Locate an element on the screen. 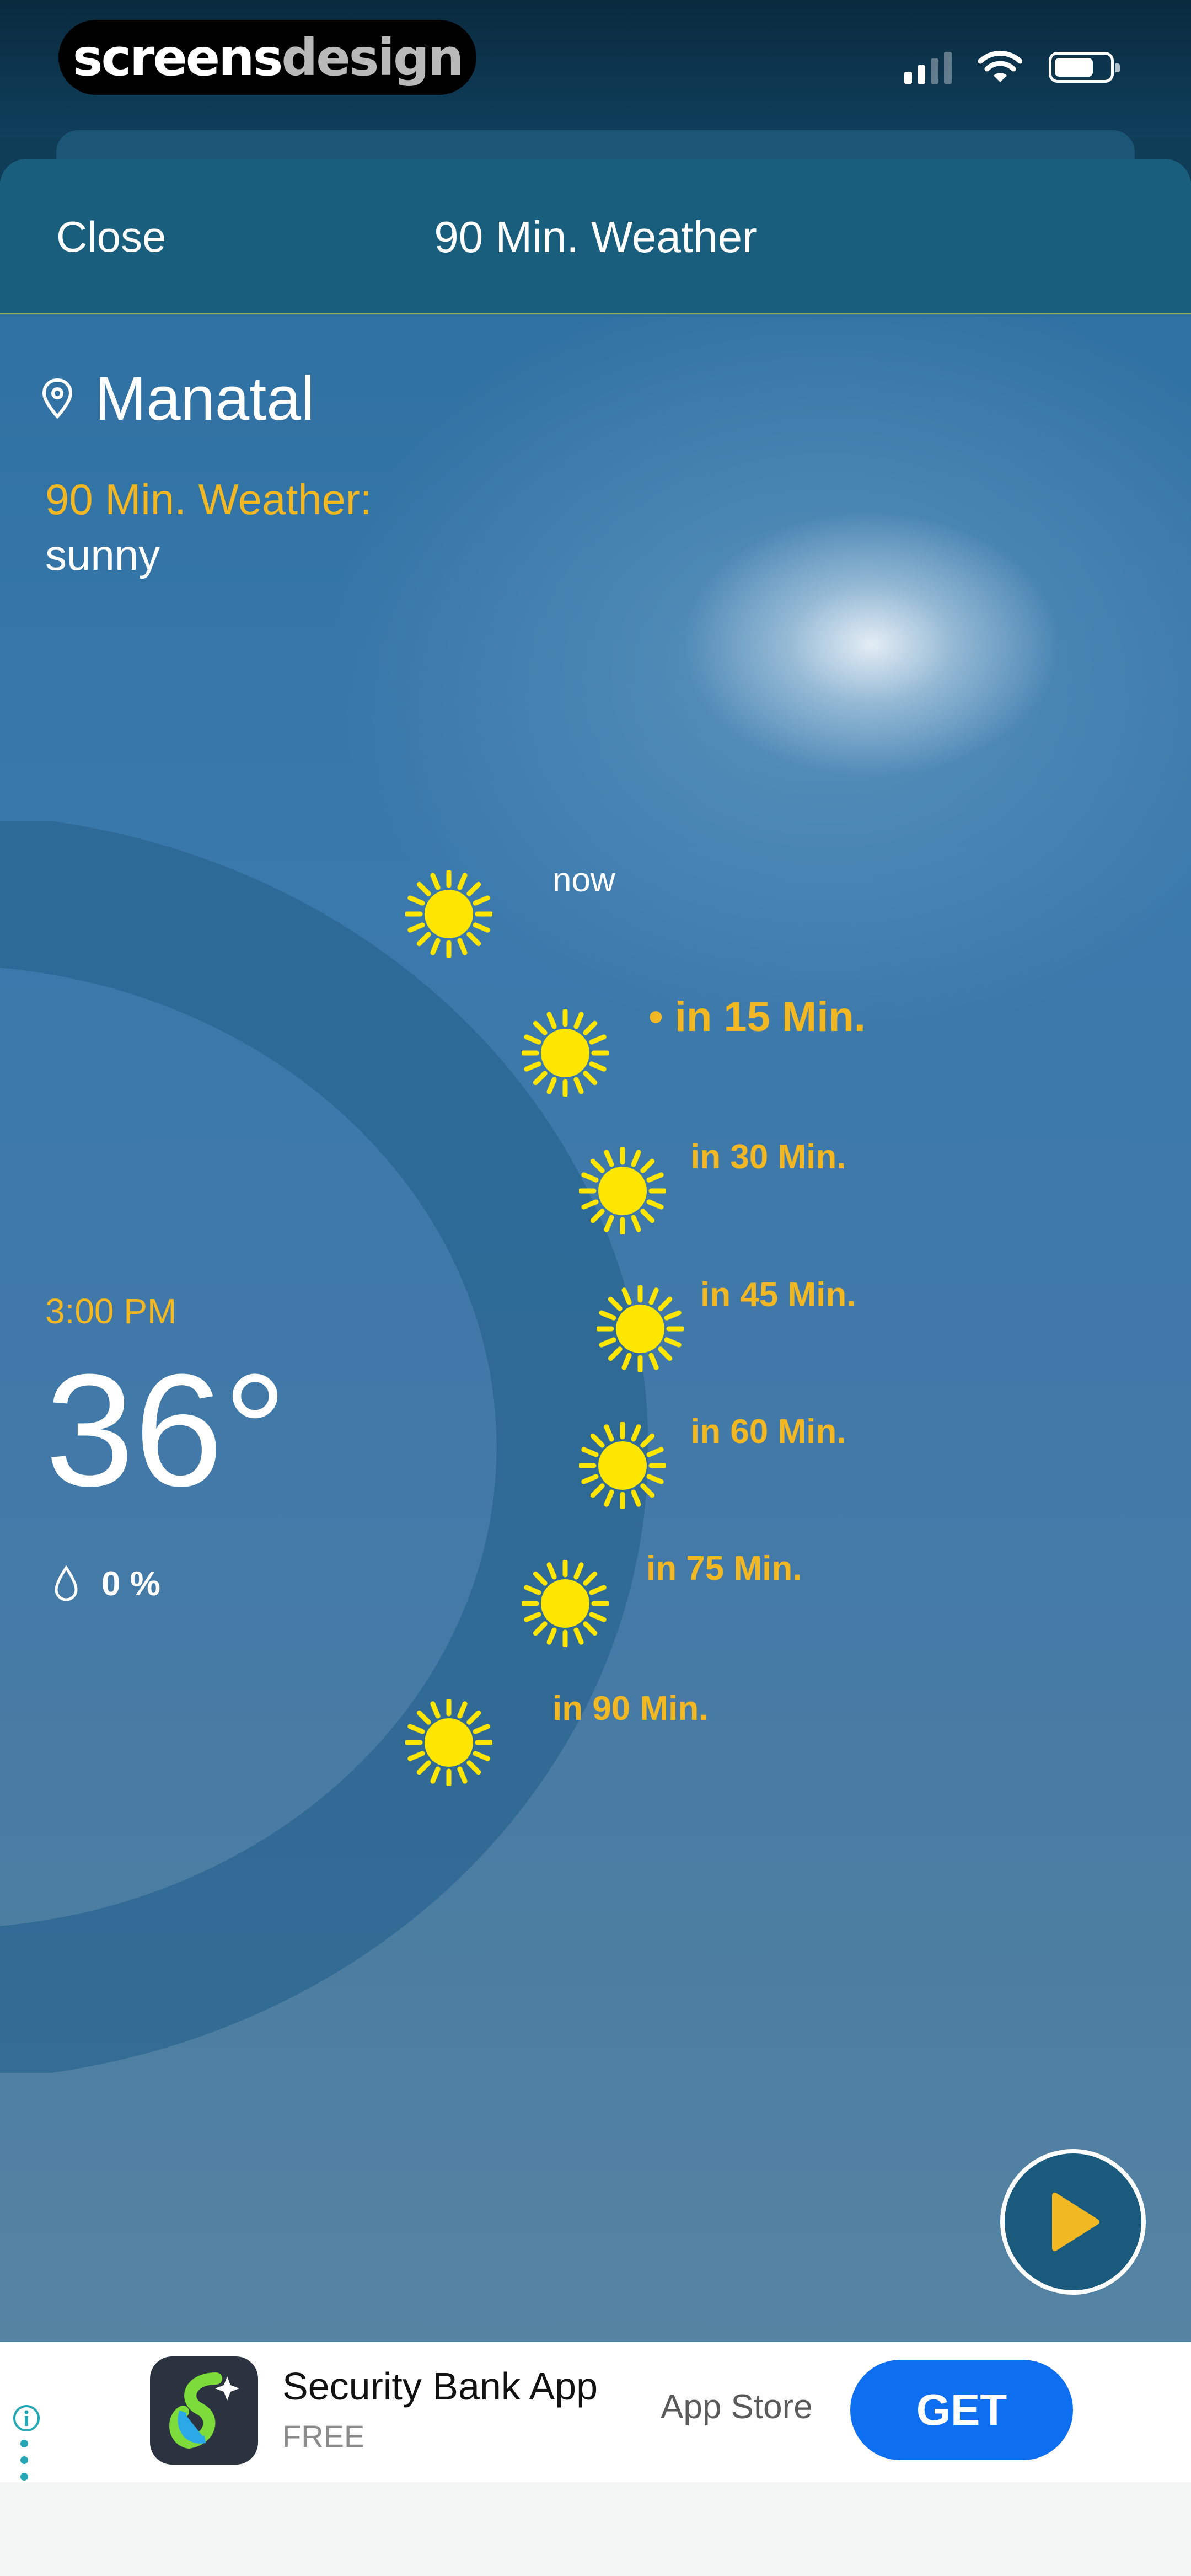 This screenshot has width=1191, height=2576. summary-condition: sunny is located at coordinates (103, 555).